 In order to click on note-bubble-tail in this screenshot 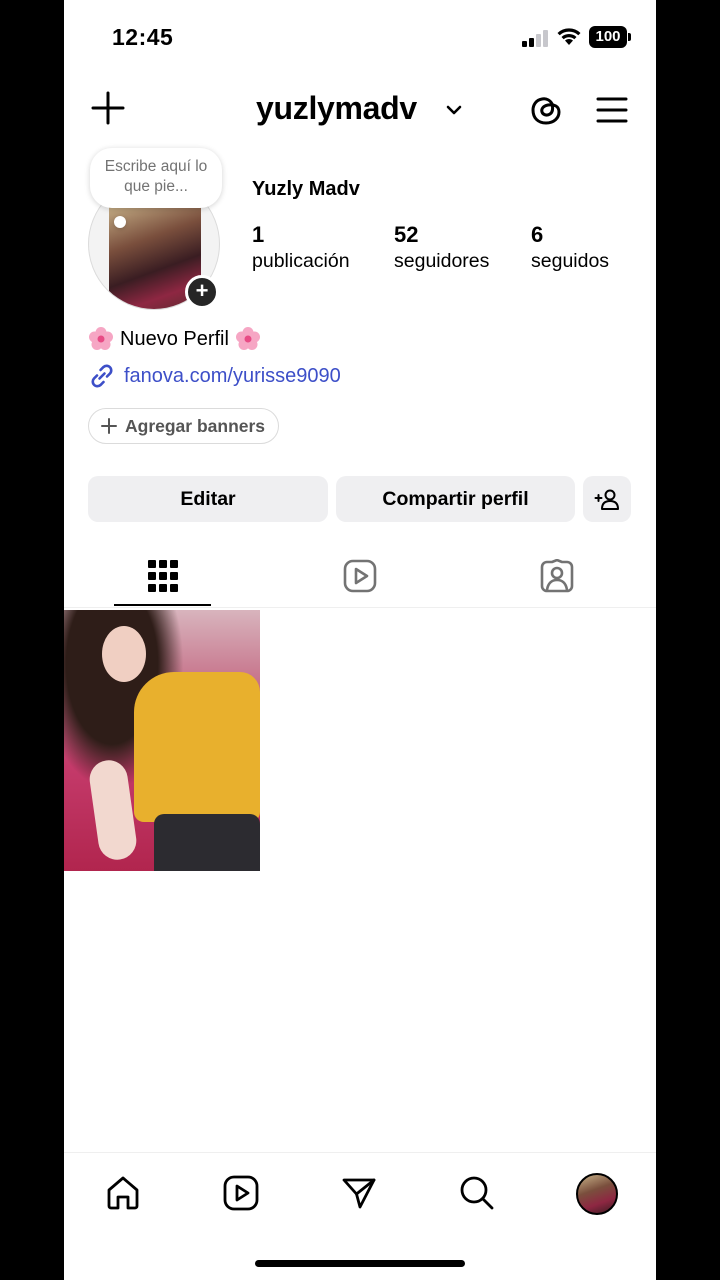, I will do `click(120, 222)`.